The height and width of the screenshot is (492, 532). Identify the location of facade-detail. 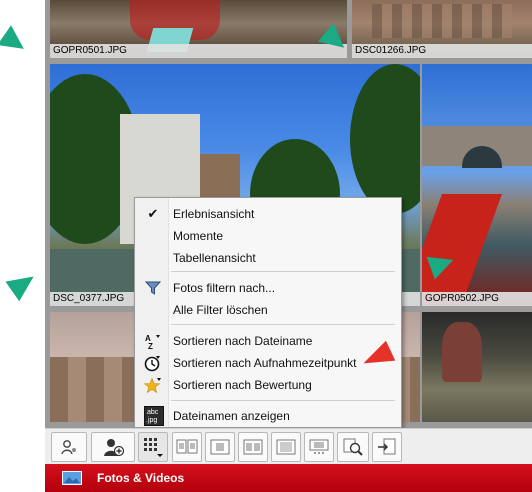
(442, 21).